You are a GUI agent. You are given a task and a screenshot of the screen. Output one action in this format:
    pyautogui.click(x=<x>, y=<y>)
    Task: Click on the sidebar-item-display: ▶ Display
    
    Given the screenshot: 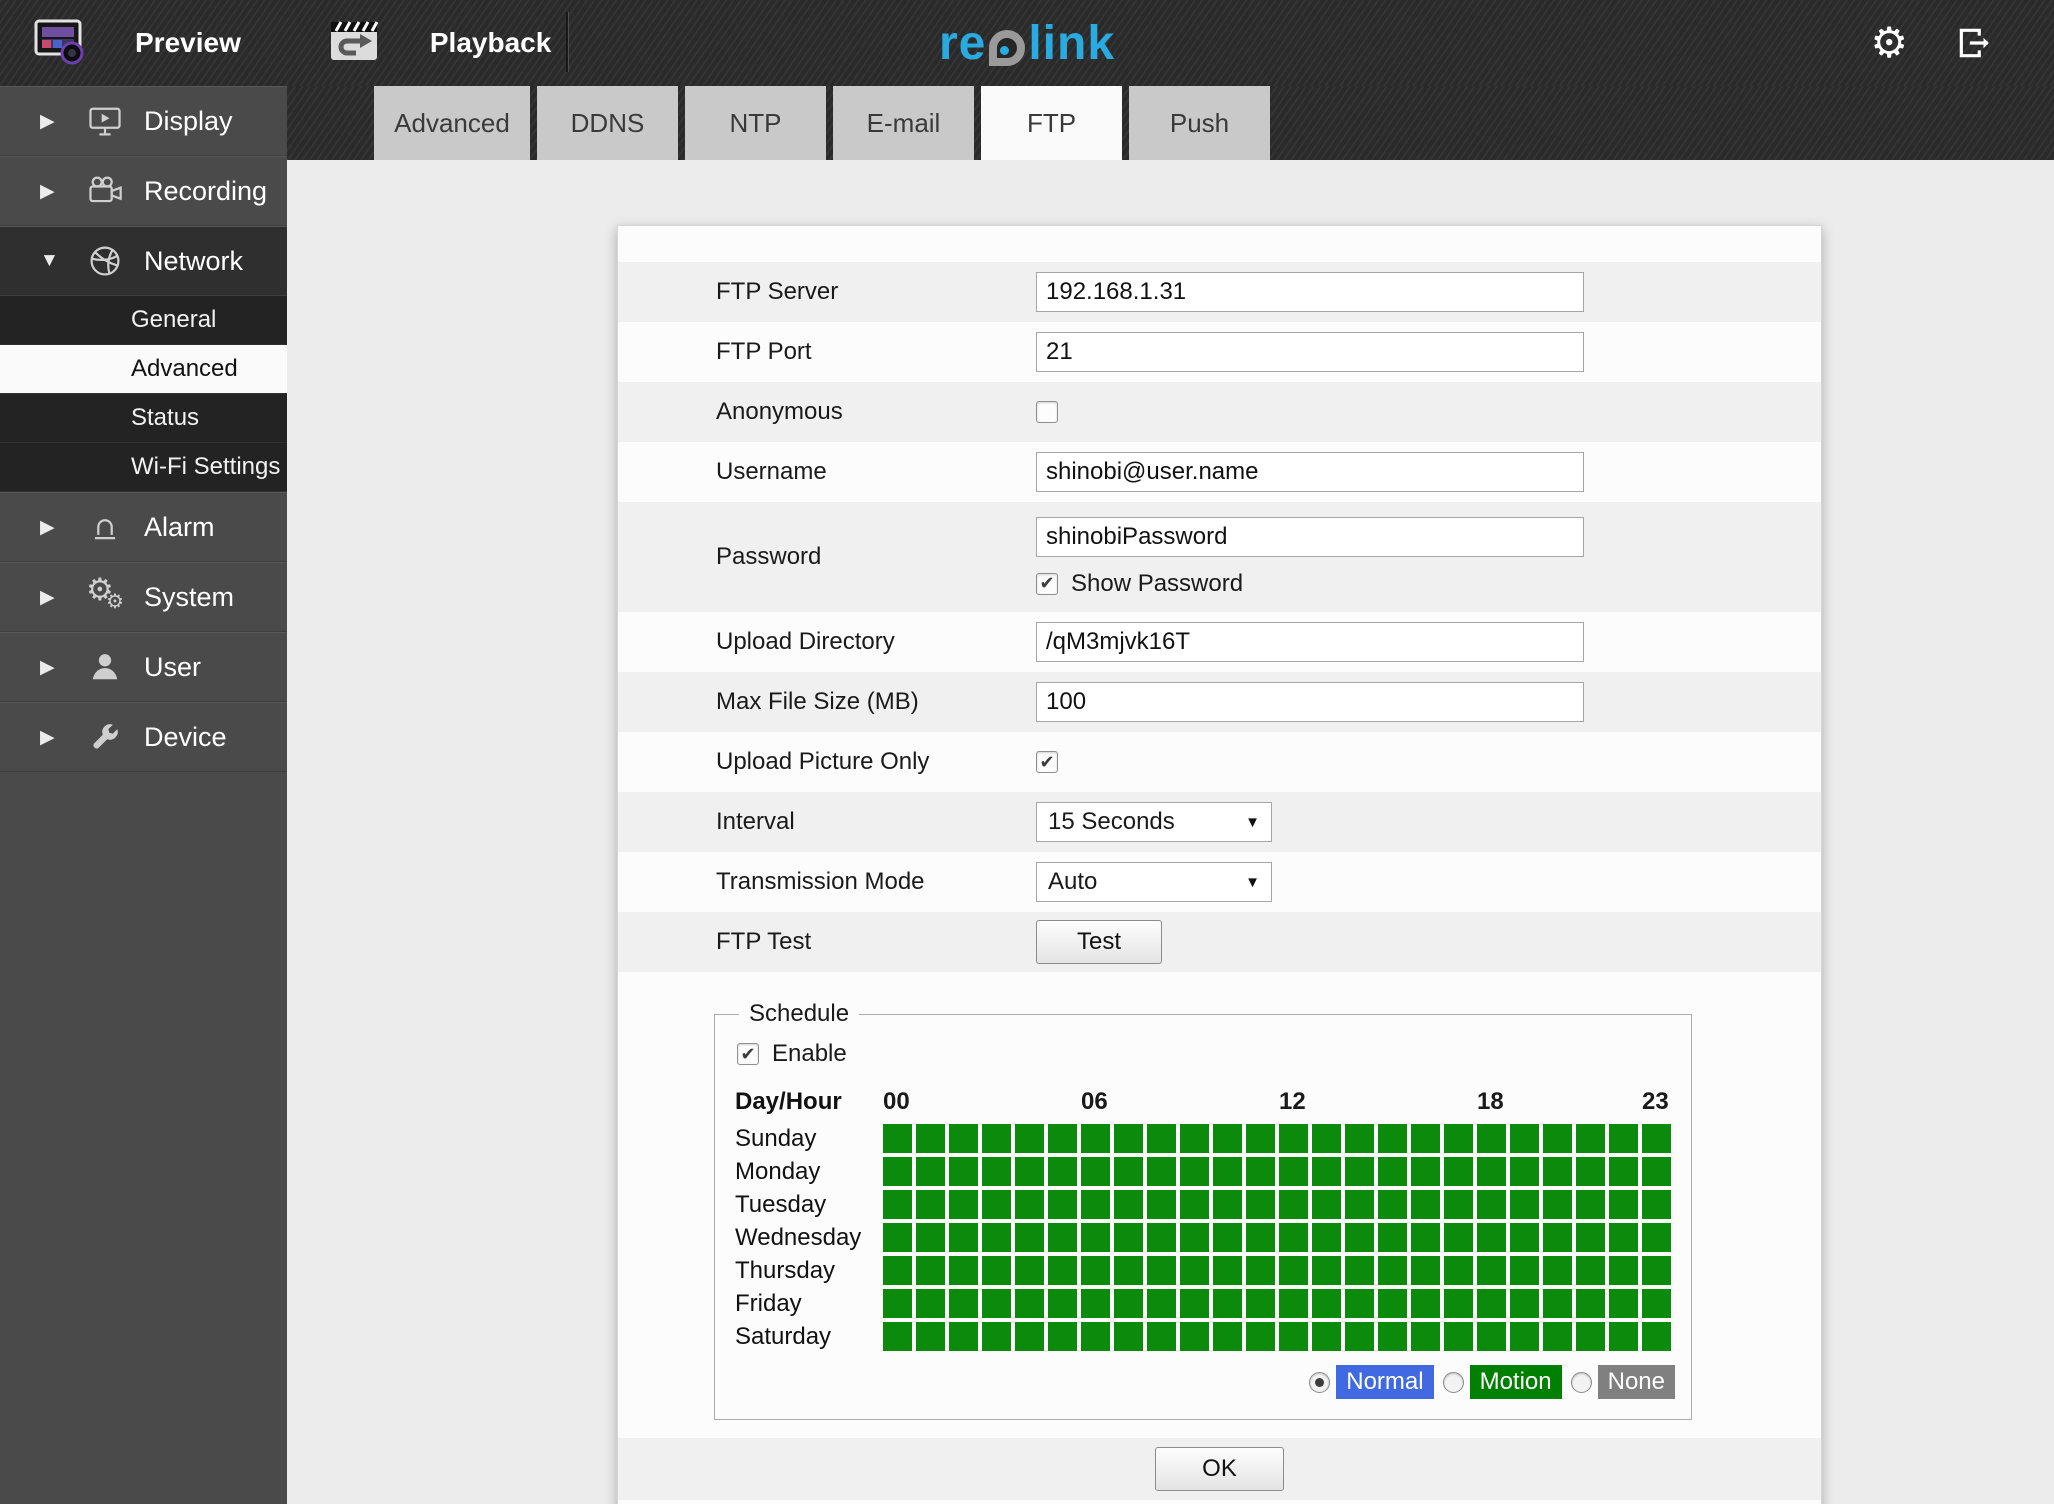 What is the action you would take?
    pyautogui.click(x=143, y=121)
    